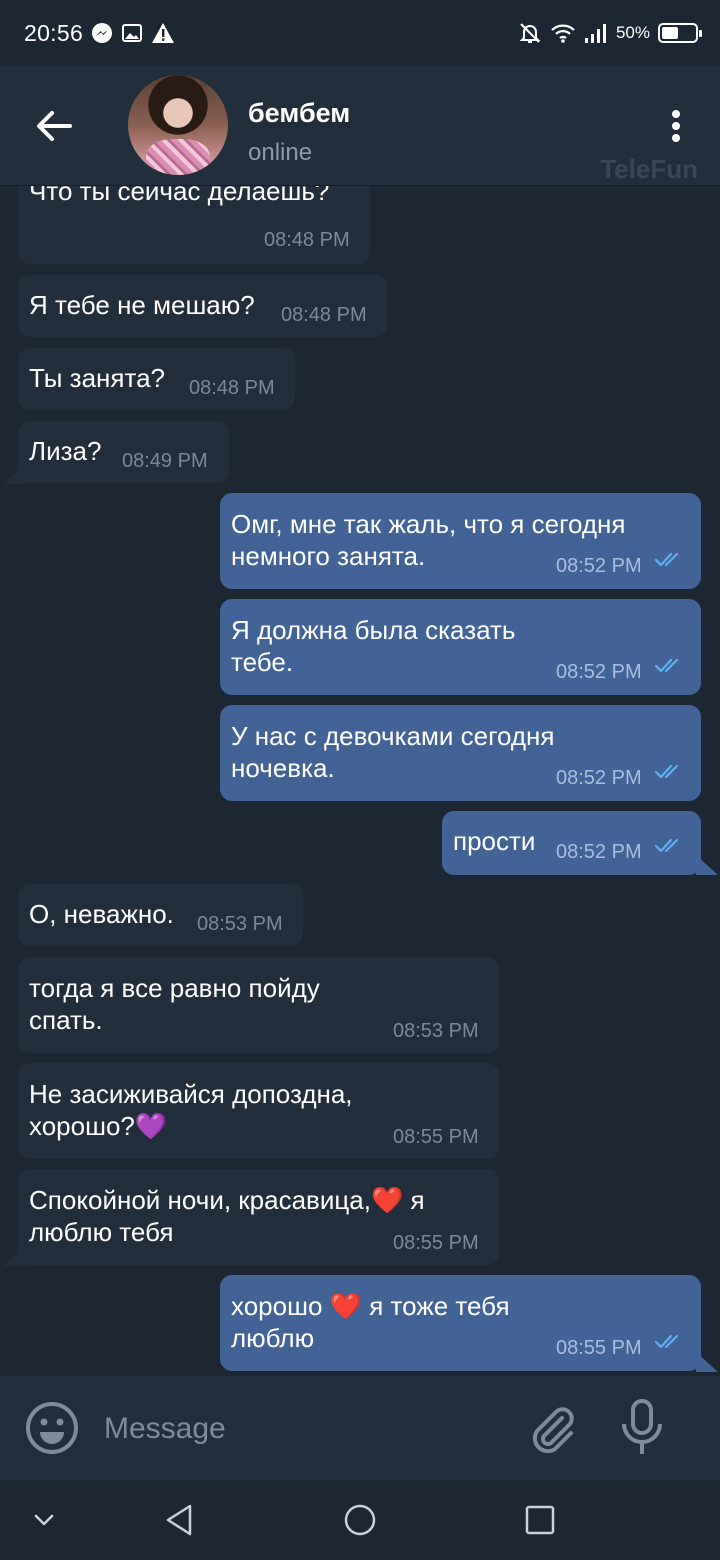  I want to click on message-outgoing: прости 08:52 PM, so click(571, 843).